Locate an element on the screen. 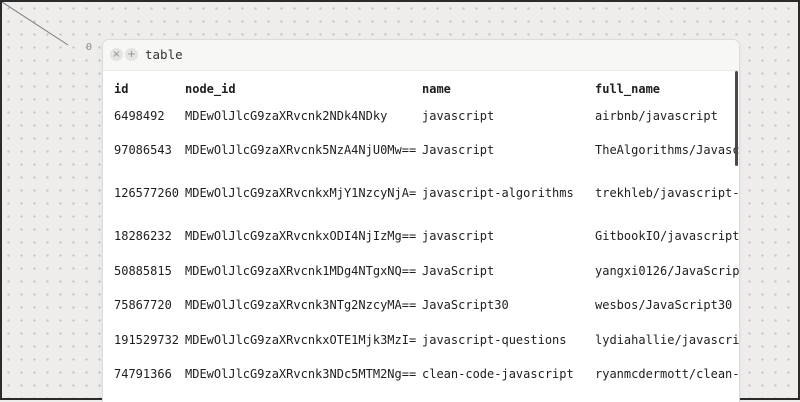 The width and height of the screenshot is (800, 402). column-header-id: id is located at coordinates (149, 89).